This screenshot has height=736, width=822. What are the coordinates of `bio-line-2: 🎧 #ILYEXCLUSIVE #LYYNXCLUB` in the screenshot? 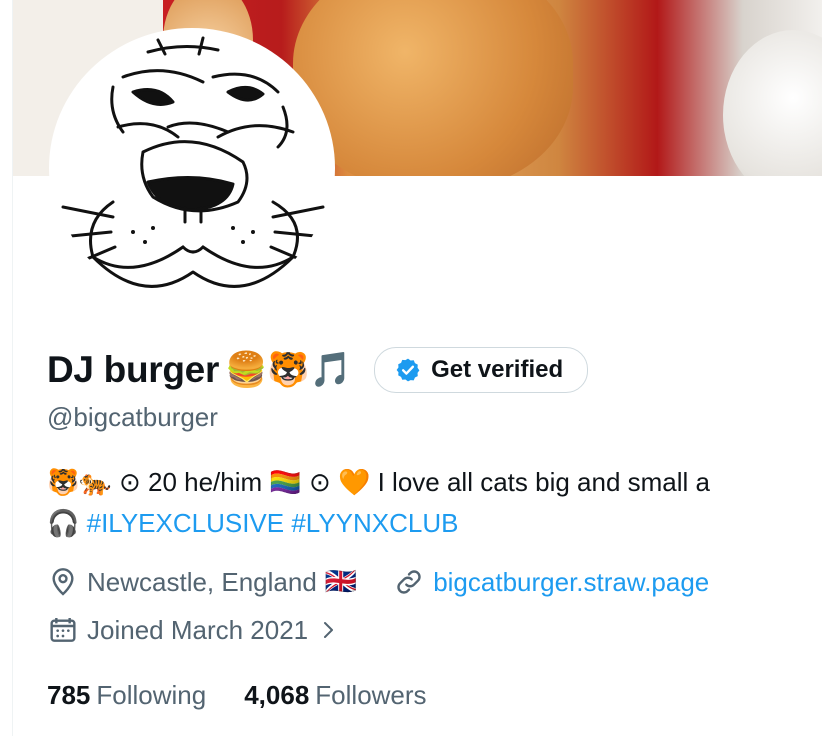 It's located at (434, 523).